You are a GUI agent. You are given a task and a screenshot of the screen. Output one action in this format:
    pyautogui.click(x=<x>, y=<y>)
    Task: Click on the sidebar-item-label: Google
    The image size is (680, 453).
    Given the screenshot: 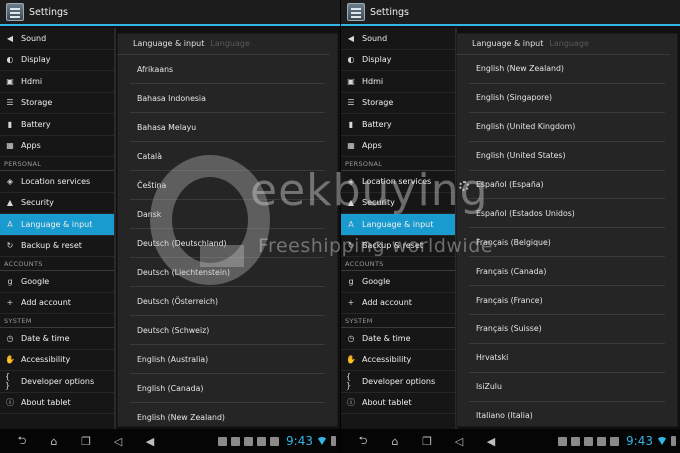 What is the action you would take?
    pyautogui.click(x=35, y=281)
    